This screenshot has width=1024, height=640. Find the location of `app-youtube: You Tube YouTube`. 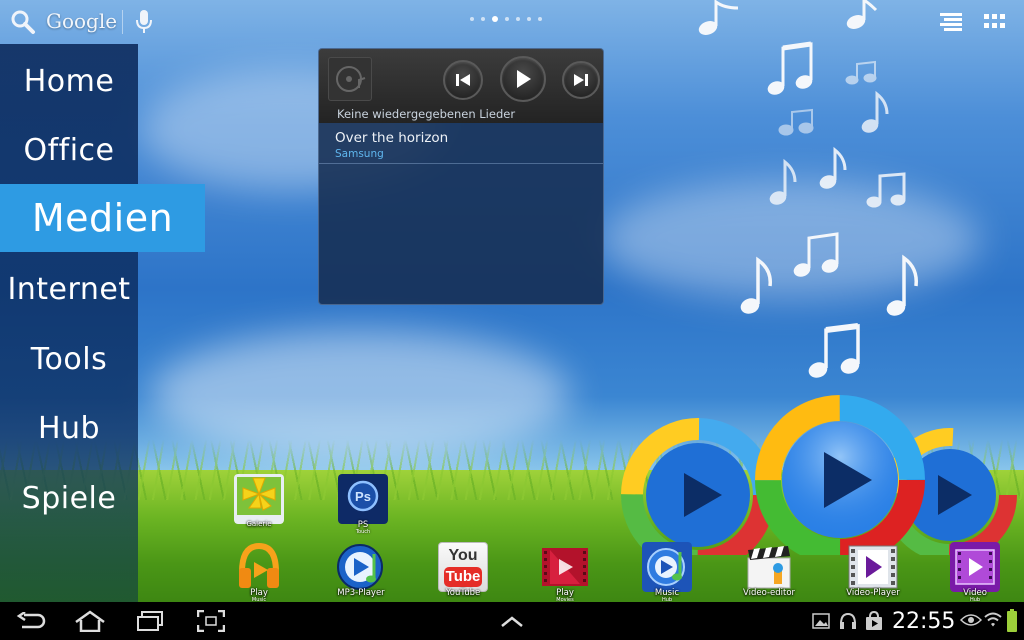

app-youtube: You Tube YouTube is located at coordinates (463, 572).